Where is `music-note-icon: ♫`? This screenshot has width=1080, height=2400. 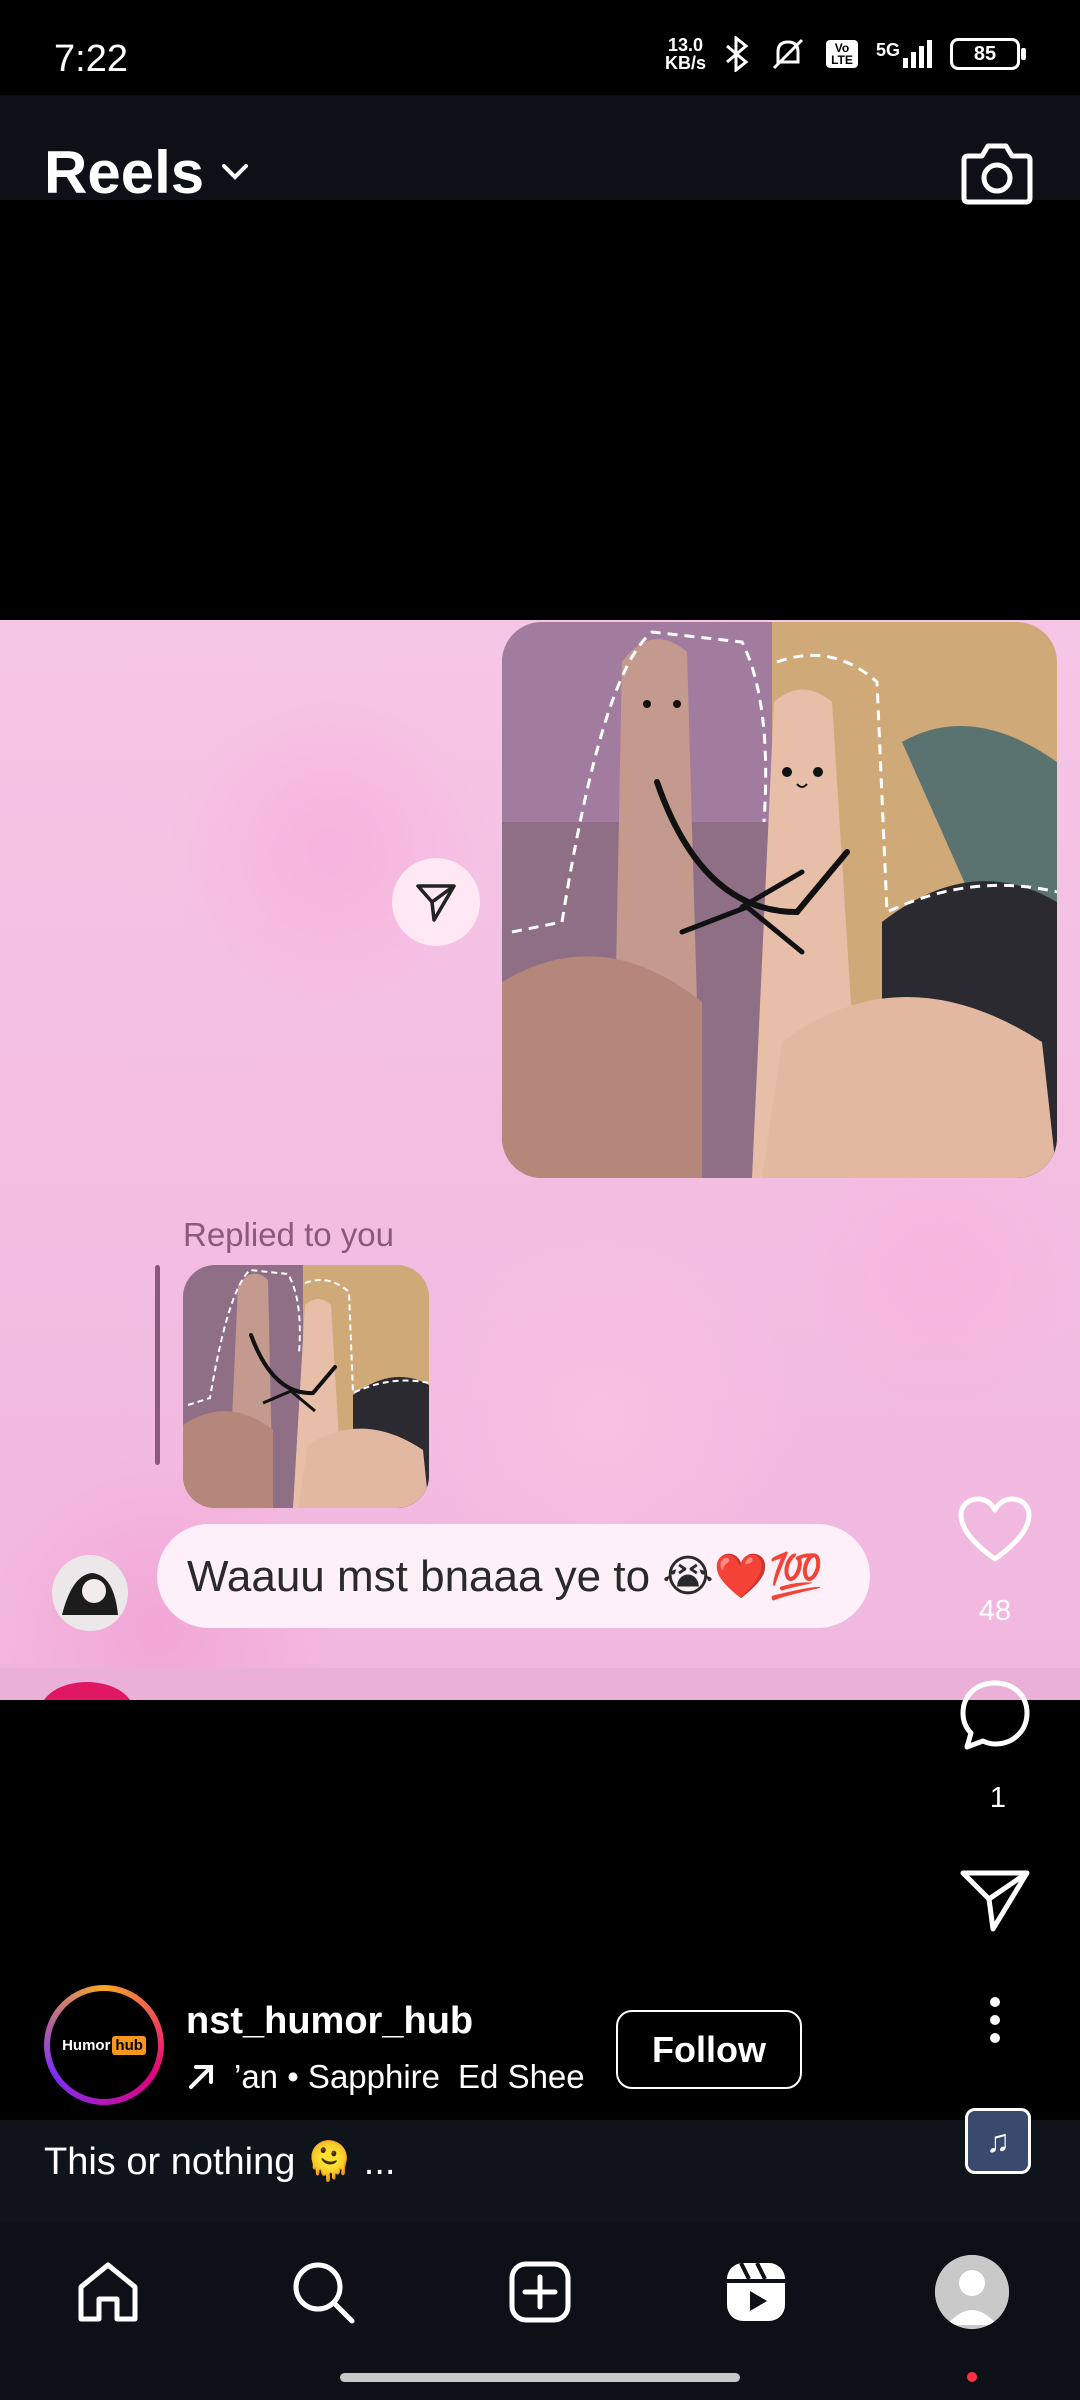 music-note-icon: ♫ is located at coordinates (998, 2140).